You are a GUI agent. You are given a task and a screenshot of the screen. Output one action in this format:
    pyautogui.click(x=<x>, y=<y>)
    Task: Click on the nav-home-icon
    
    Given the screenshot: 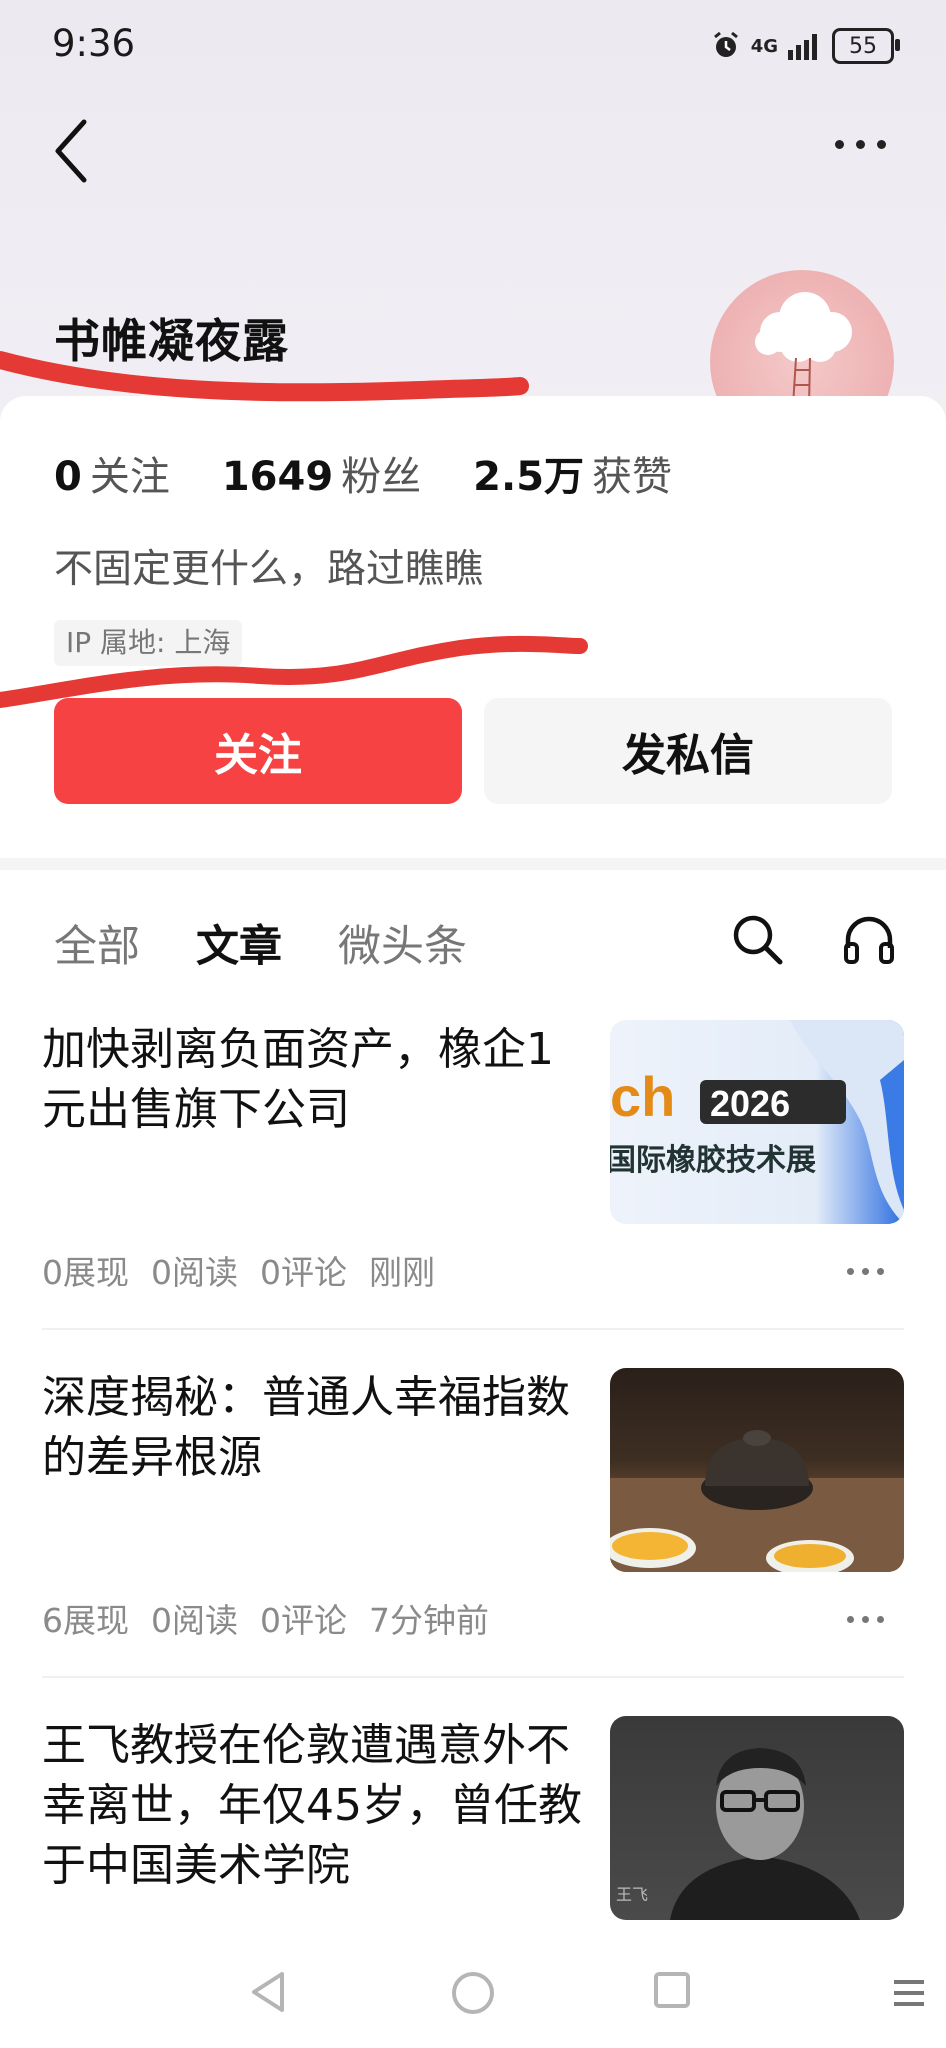 What is the action you would take?
    pyautogui.click(x=473, y=1993)
    